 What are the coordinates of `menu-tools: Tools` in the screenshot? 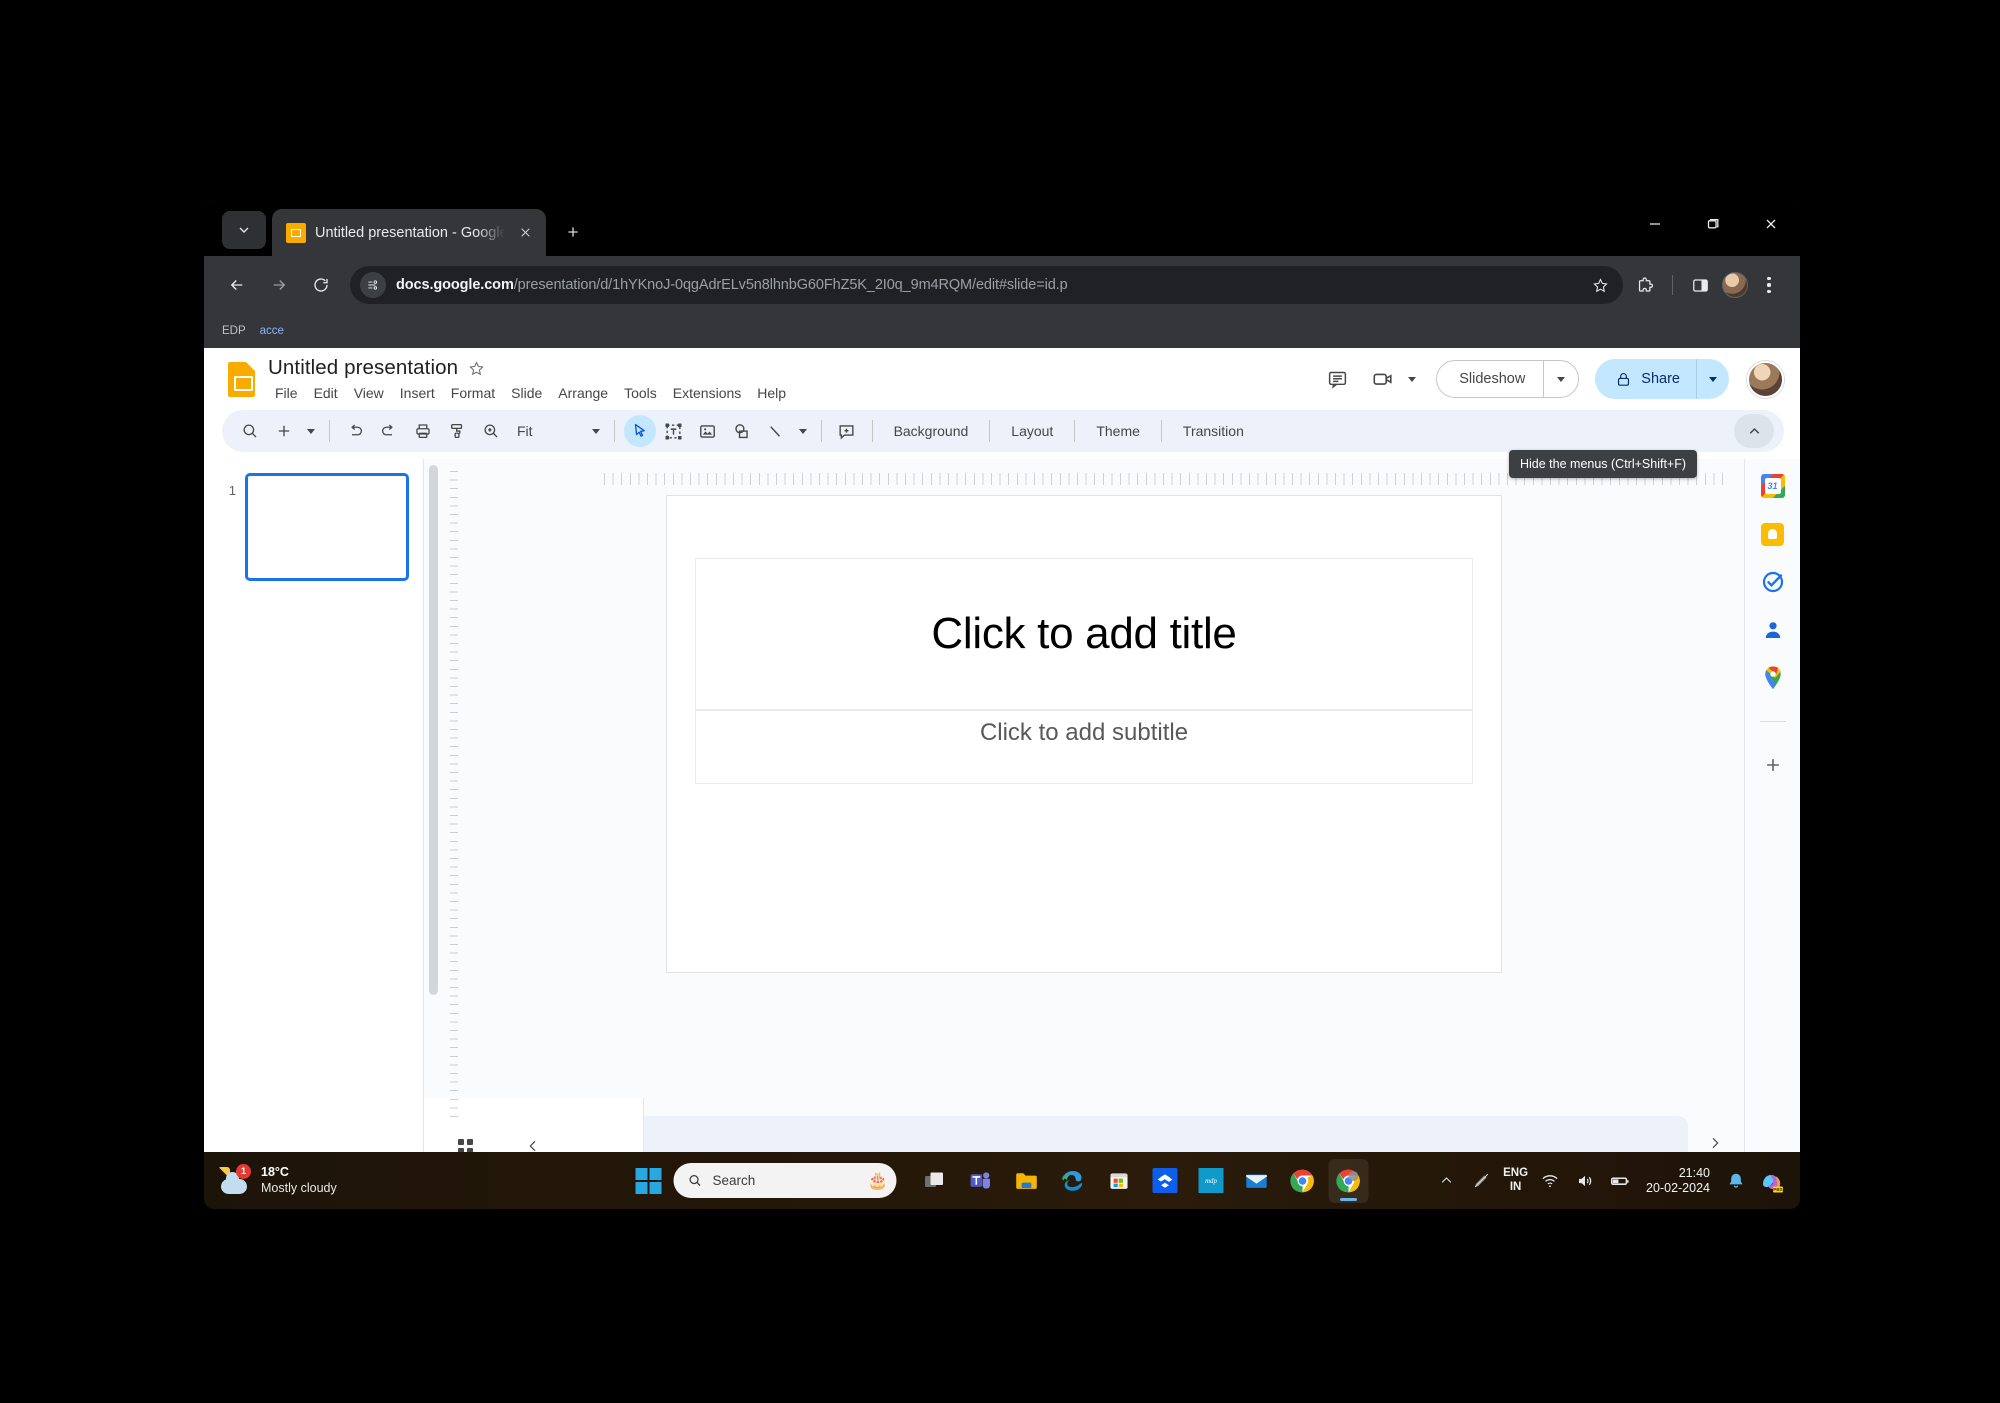 It's located at (640, 393).